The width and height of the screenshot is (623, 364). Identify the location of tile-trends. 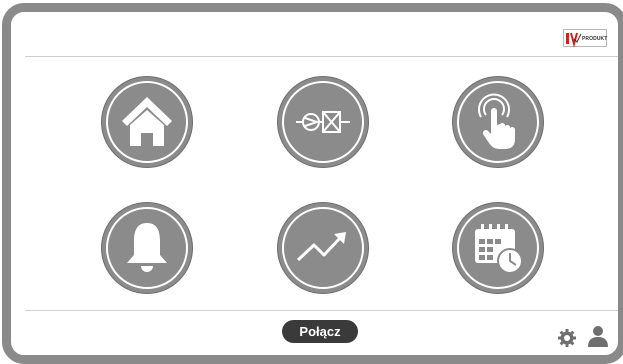
(323, 248).